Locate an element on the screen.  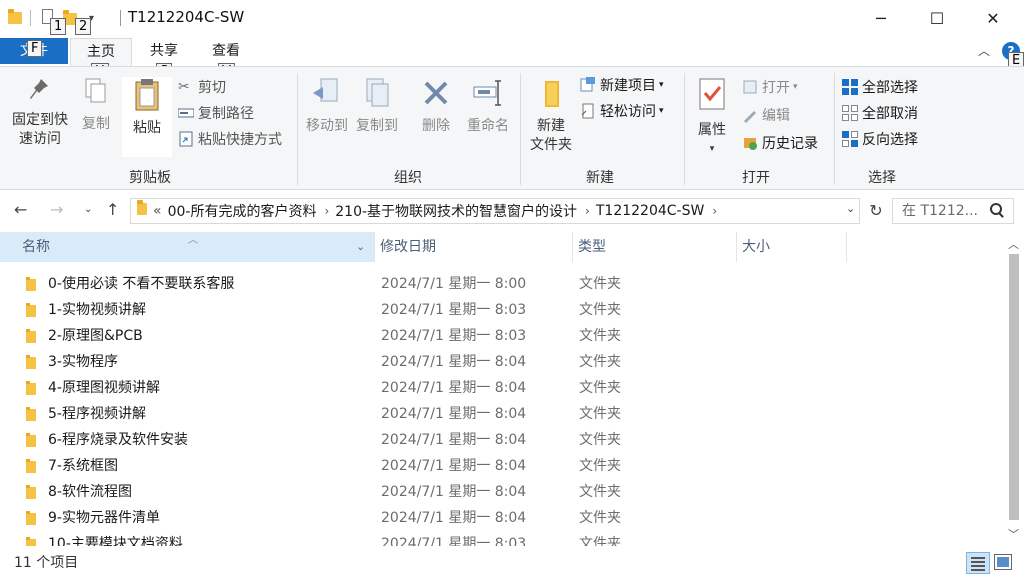
open-button: 打开 ▾ is located at coordinates (770, 87).